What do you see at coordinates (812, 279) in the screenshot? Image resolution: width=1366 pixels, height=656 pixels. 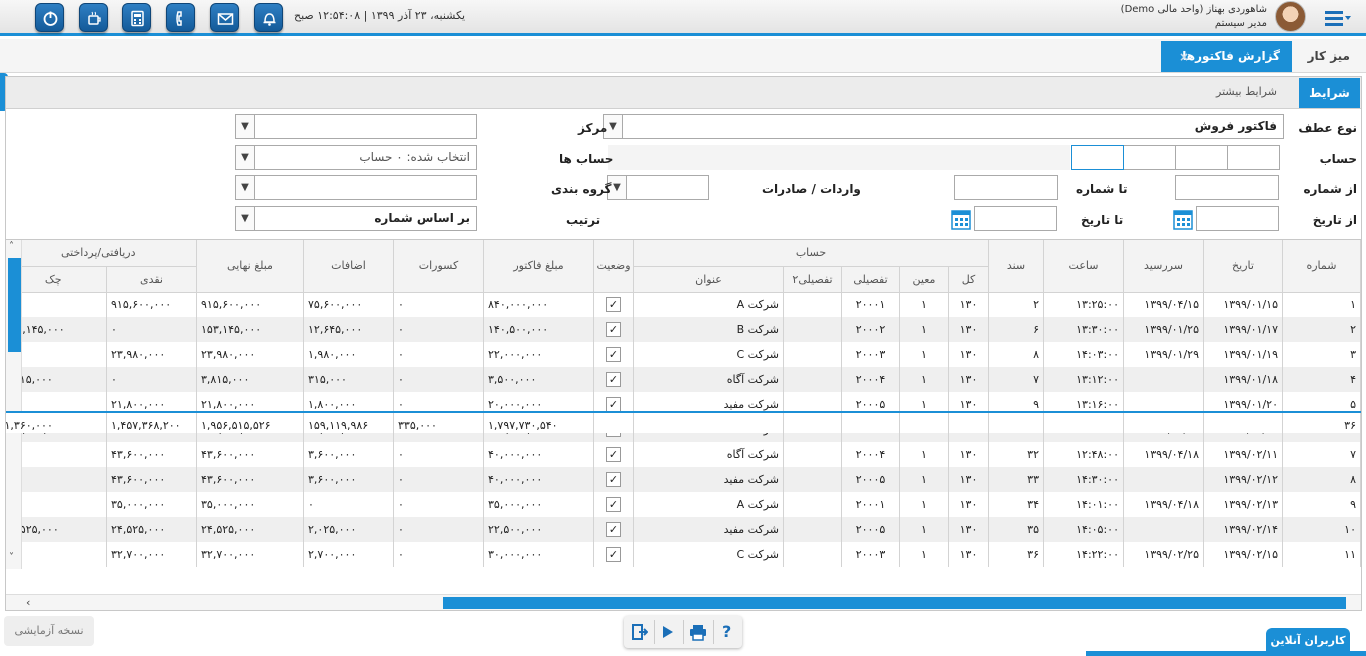 I see `col-tafsili2: تفصیلی۲` at bounding box center [812, 279].